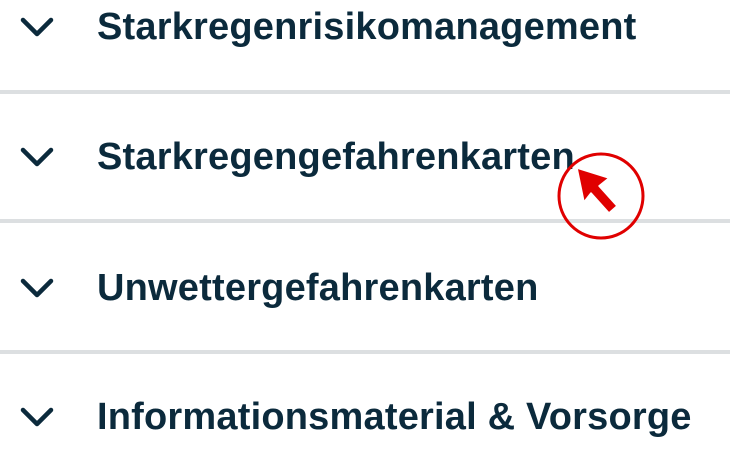 This screenshot has width=730, height=452. I want to click on accordion-item-starkregenrisikomanagement: Starkregenrisikomanagement, so click(365, 31).